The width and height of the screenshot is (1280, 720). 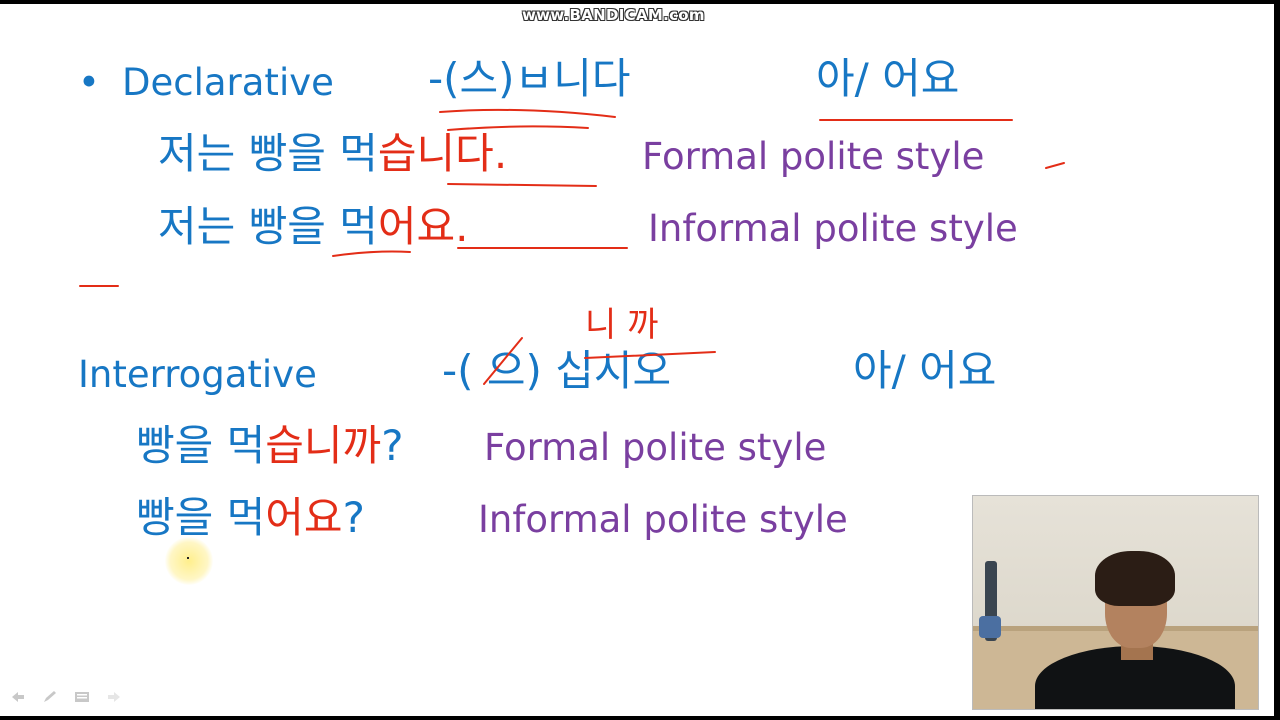 I want to click on informal-polite-style-label: Informal polite style, so click(x=833, y=228).